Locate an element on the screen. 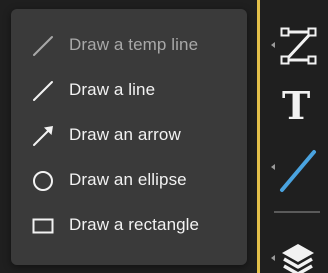  menu-item-line: Draw a line is located at coordinates (129, 90).